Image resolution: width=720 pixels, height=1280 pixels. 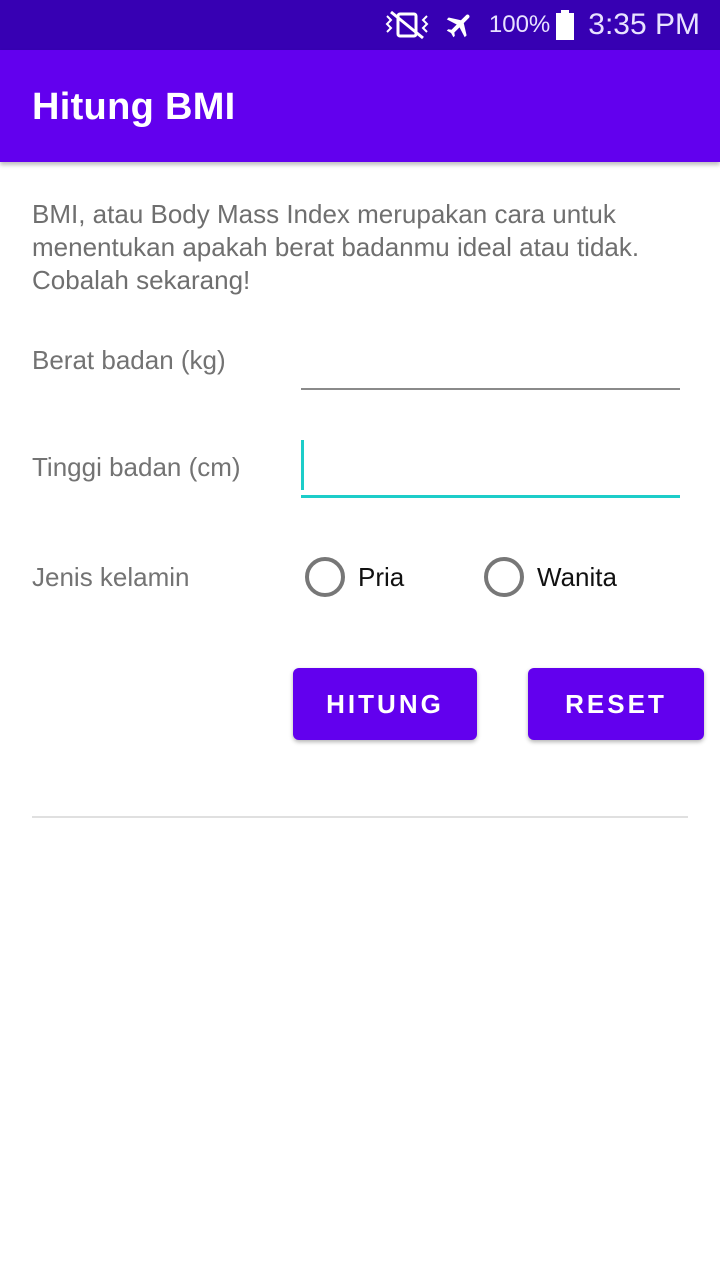 I want to click on radio-label-pria: Pria, so click(x=381, y=576).